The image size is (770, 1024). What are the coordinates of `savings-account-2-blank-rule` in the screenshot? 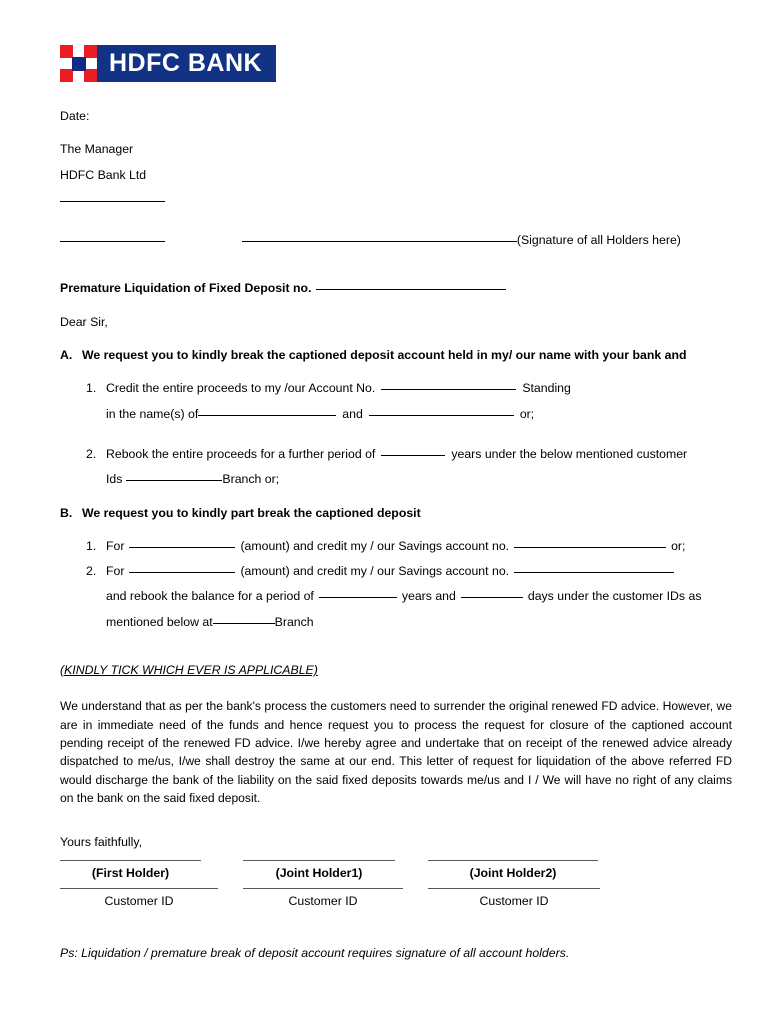 It's located at (594, 573).